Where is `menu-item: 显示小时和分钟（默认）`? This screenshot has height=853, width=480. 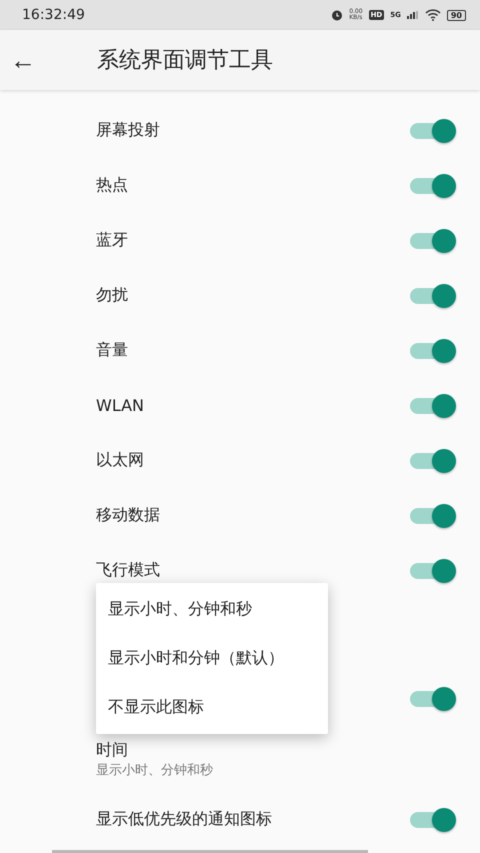 menu-item: 显示小时和分钟（默认） is located at coordinates (212, 658).